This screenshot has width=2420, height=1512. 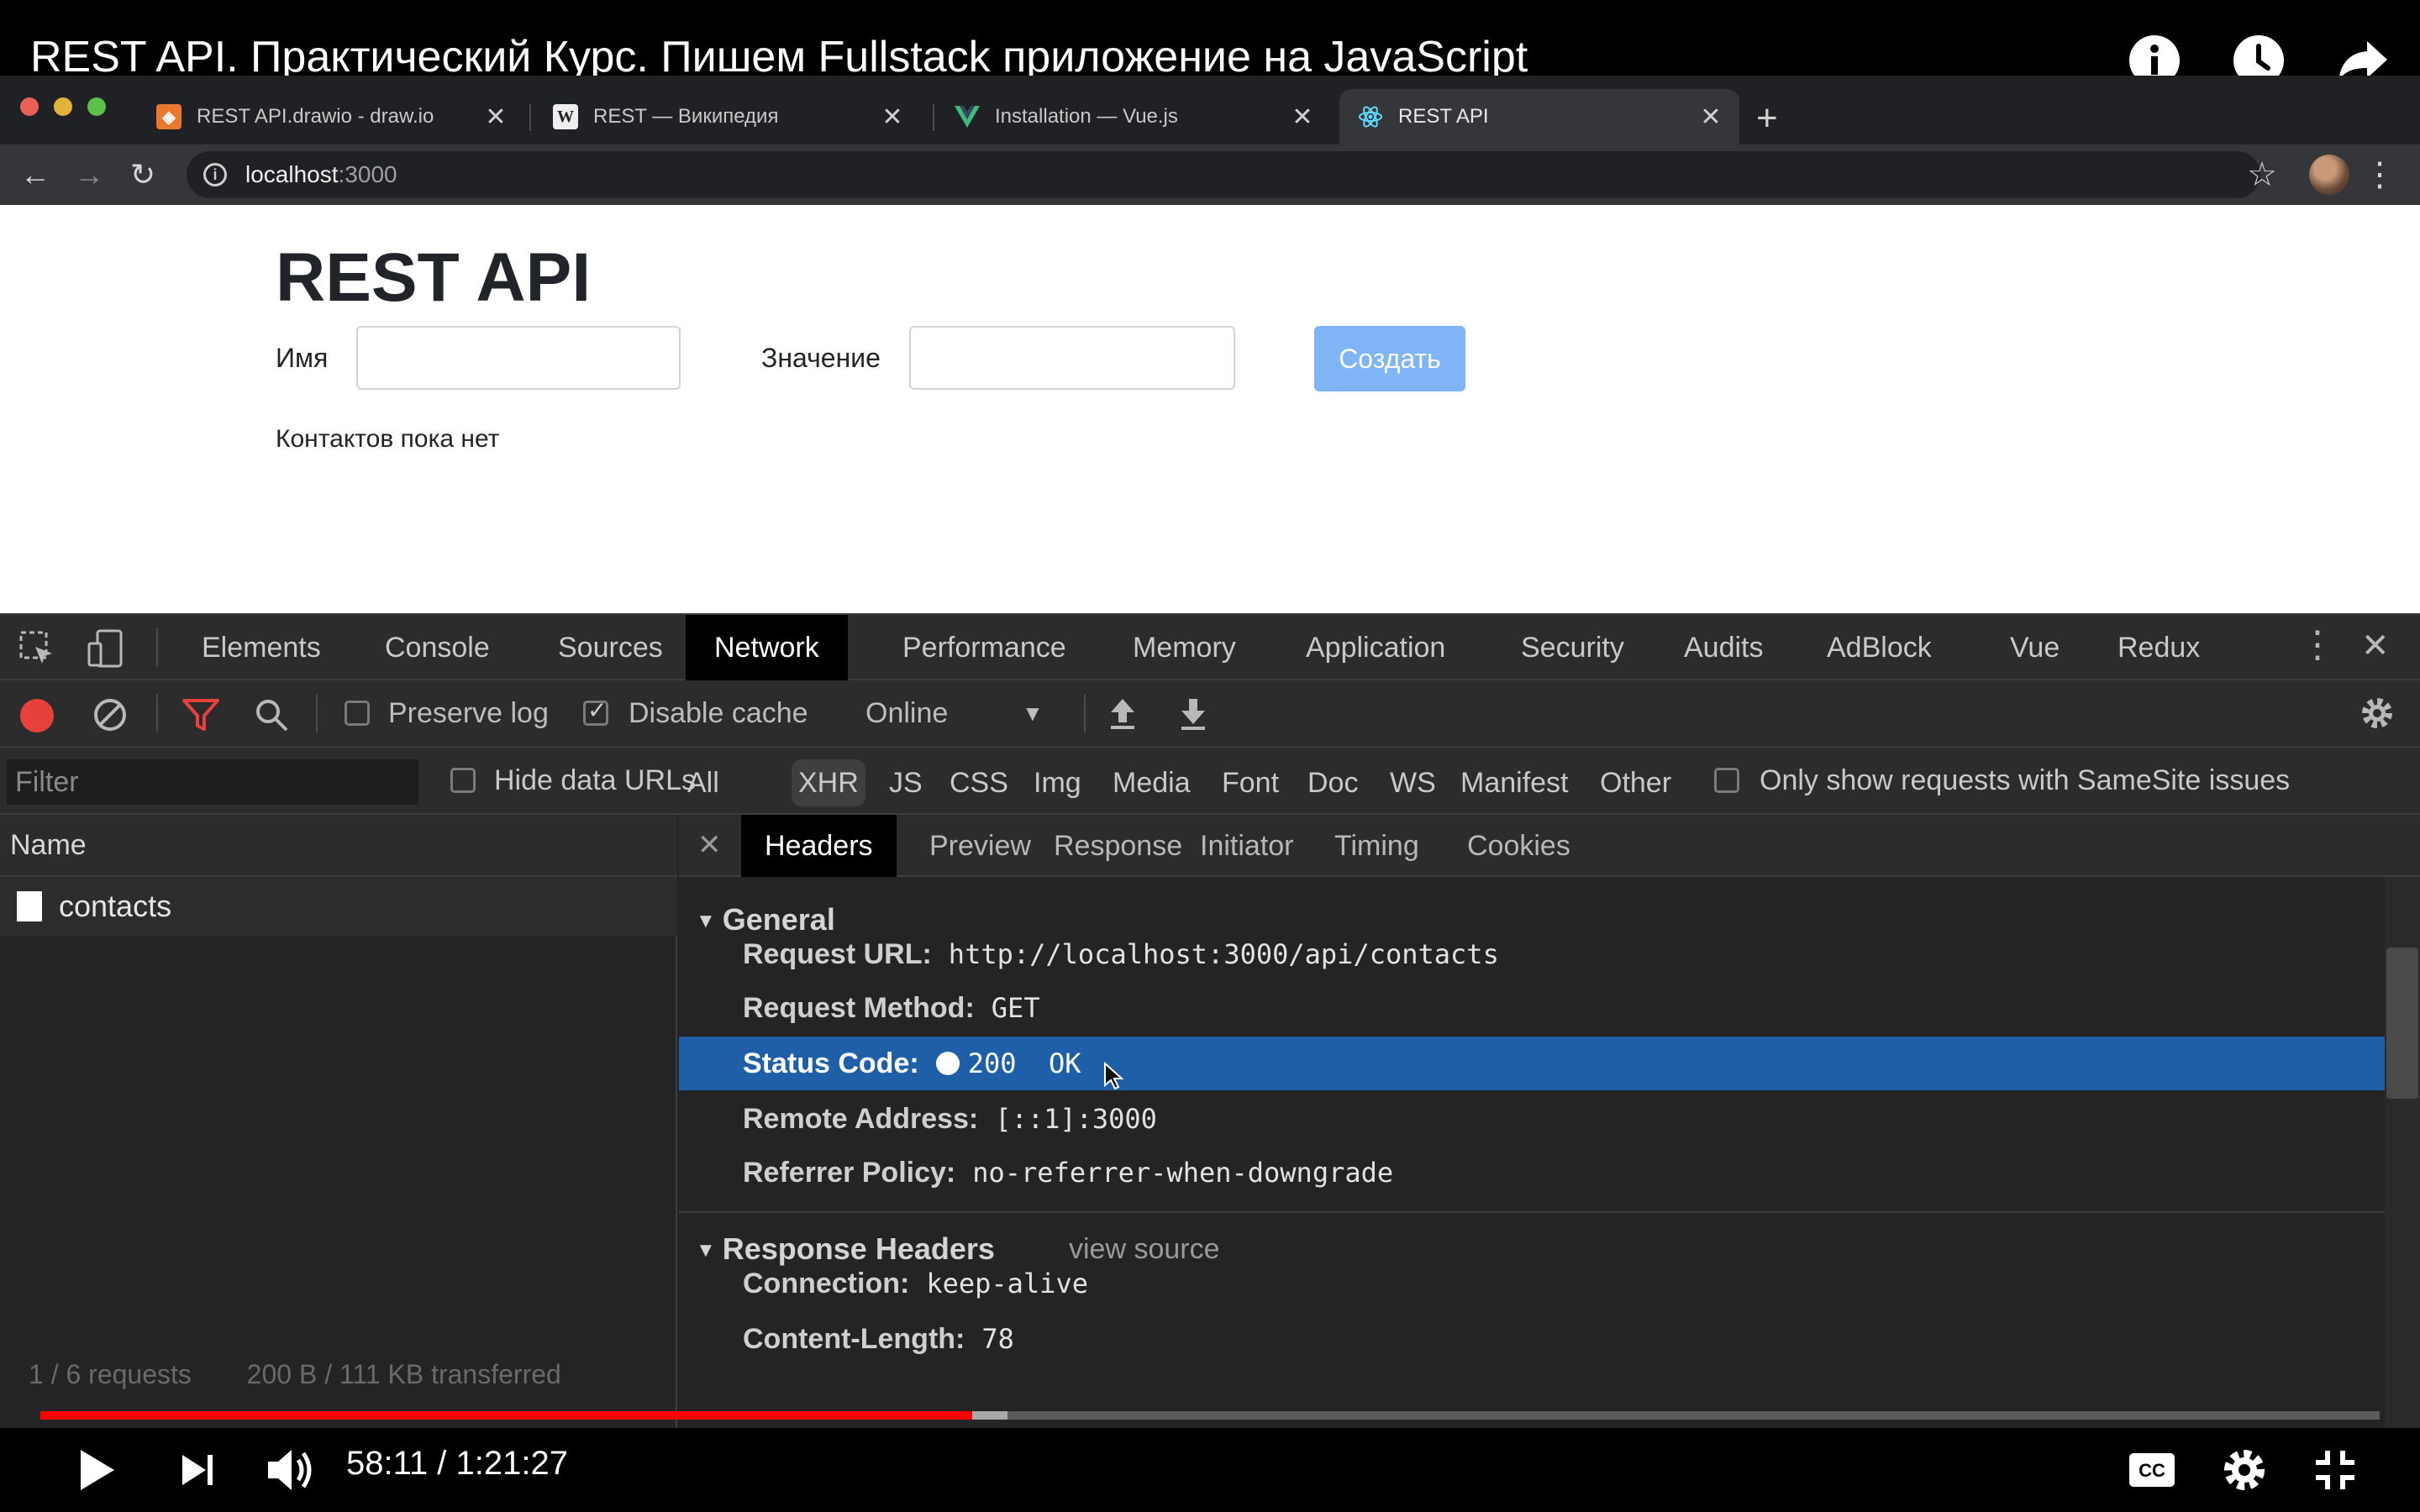 I want to click on close-details-icon: ✕, so click(x=709, y=845).